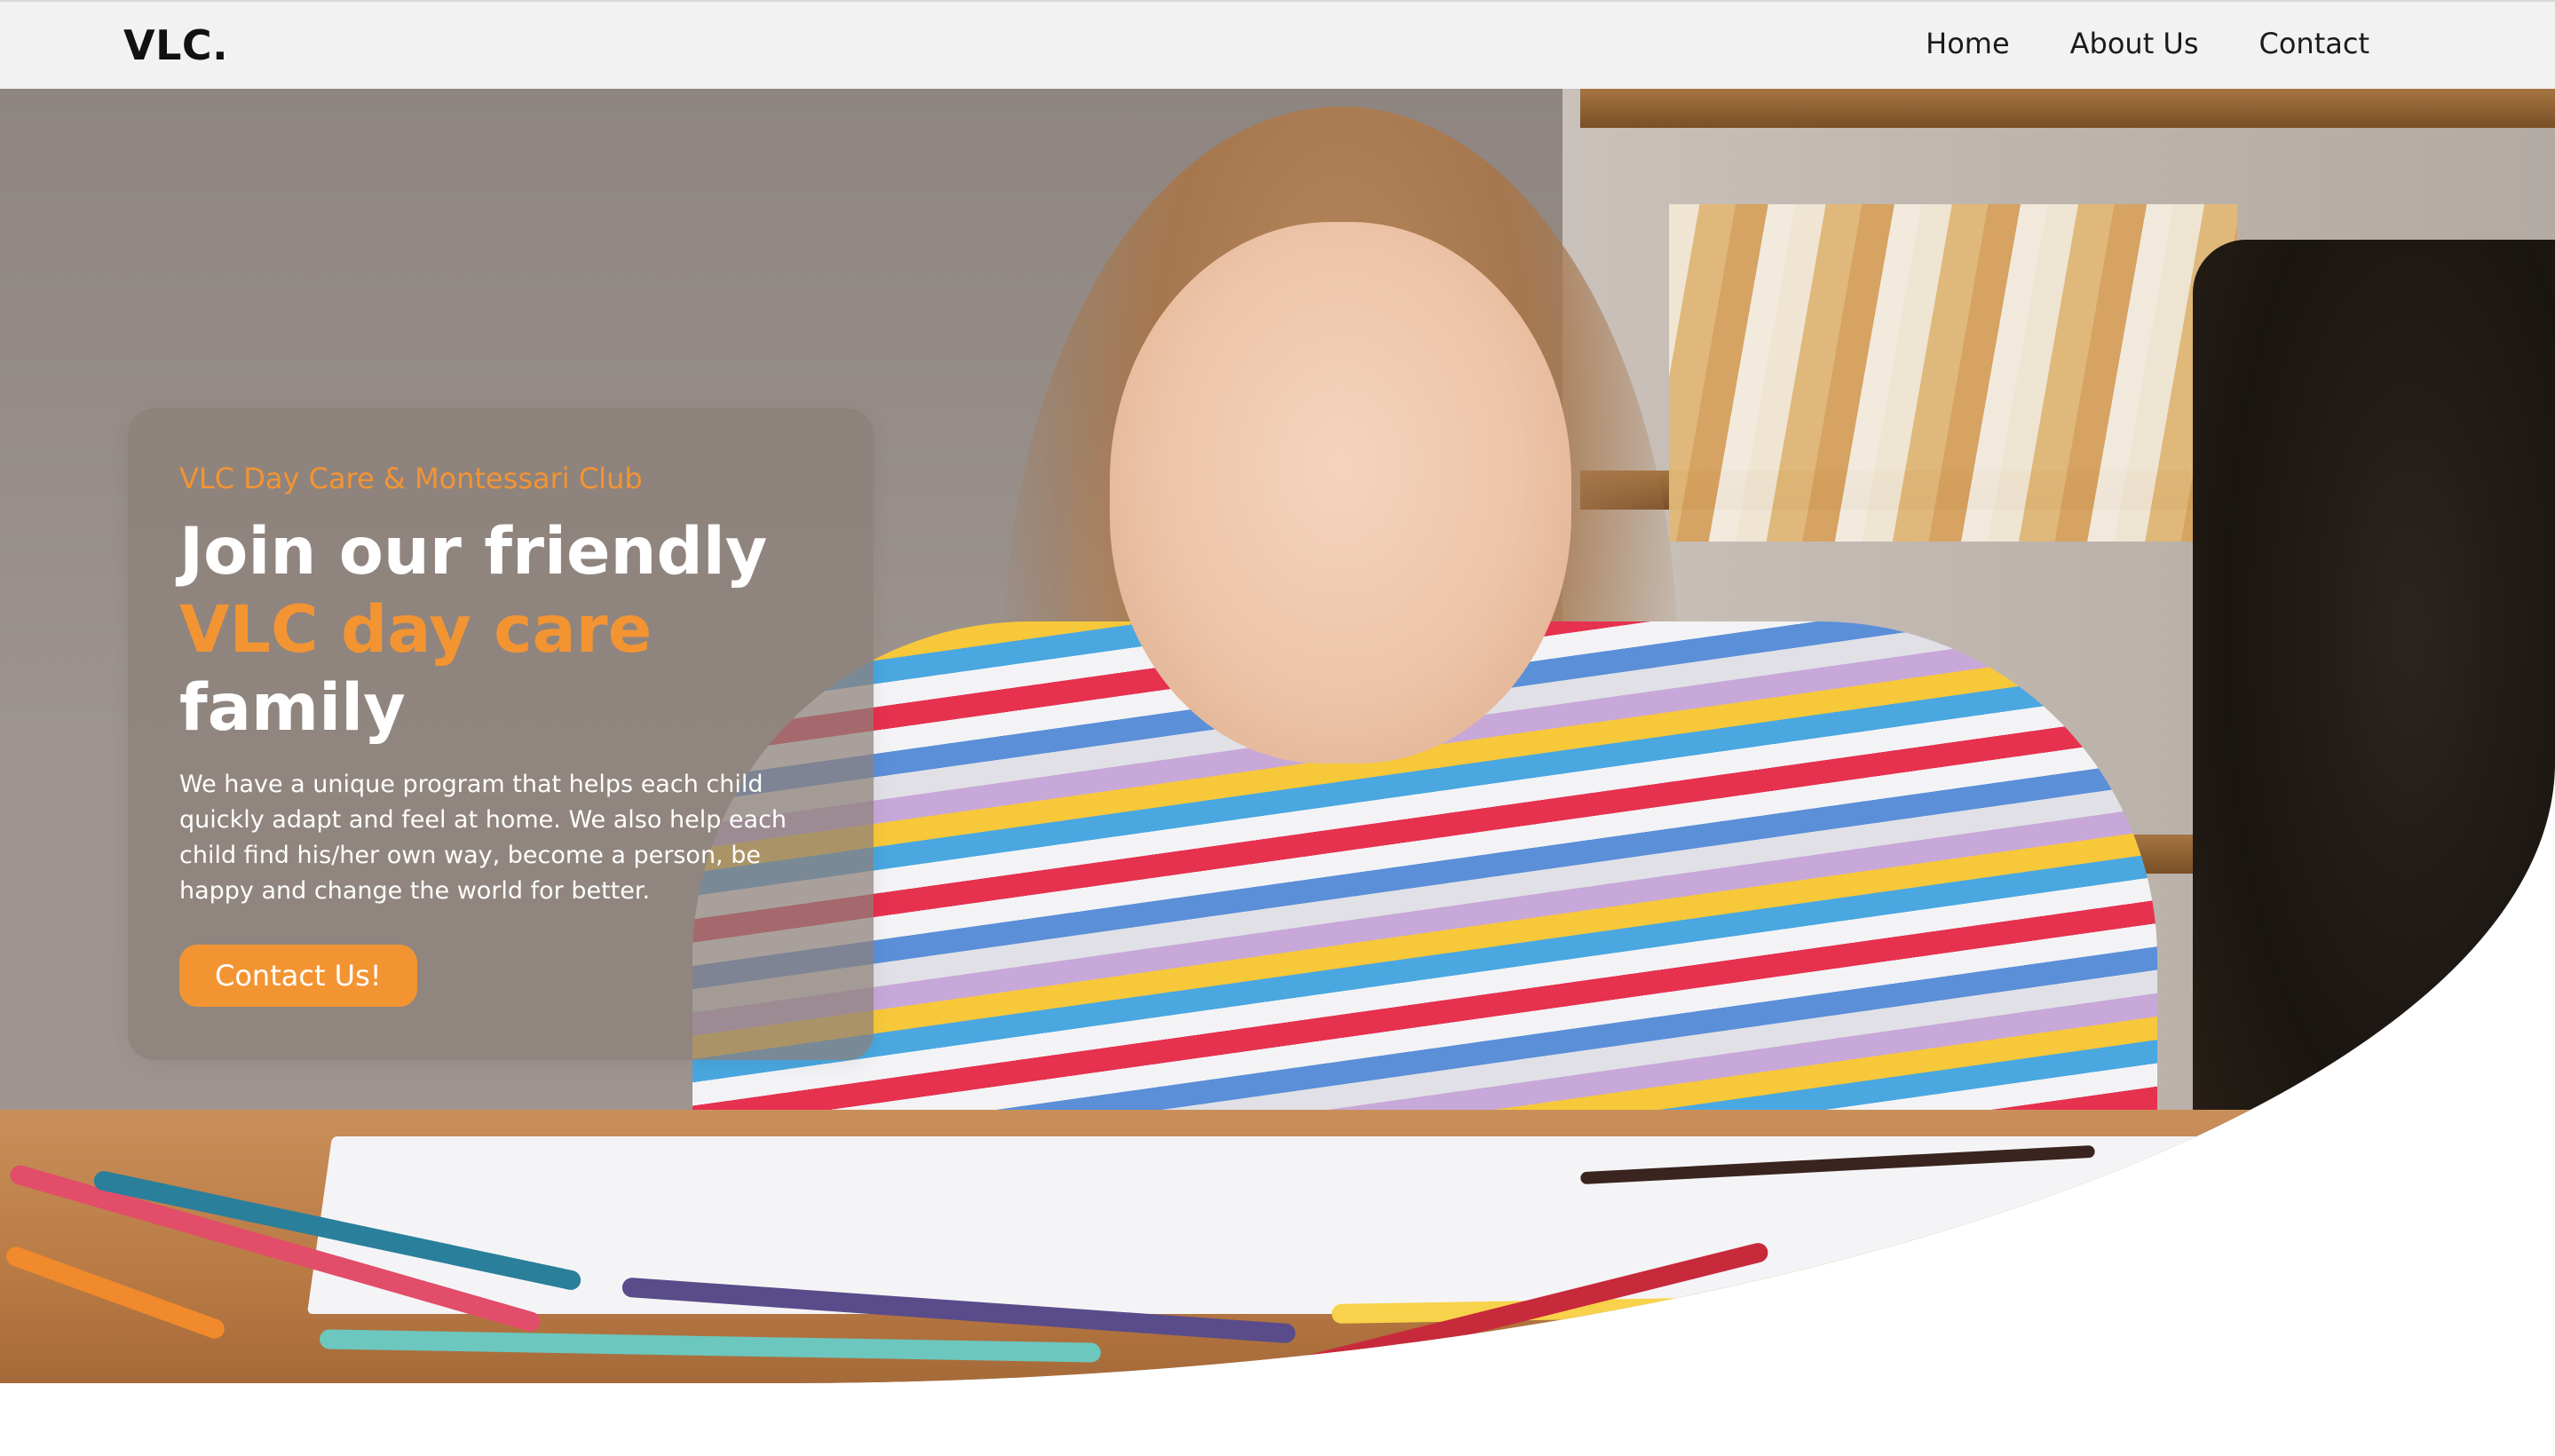 The height and width of the screenshot is (1456, 2555). I want to click on site-logo: VLC., so click(175, 45).